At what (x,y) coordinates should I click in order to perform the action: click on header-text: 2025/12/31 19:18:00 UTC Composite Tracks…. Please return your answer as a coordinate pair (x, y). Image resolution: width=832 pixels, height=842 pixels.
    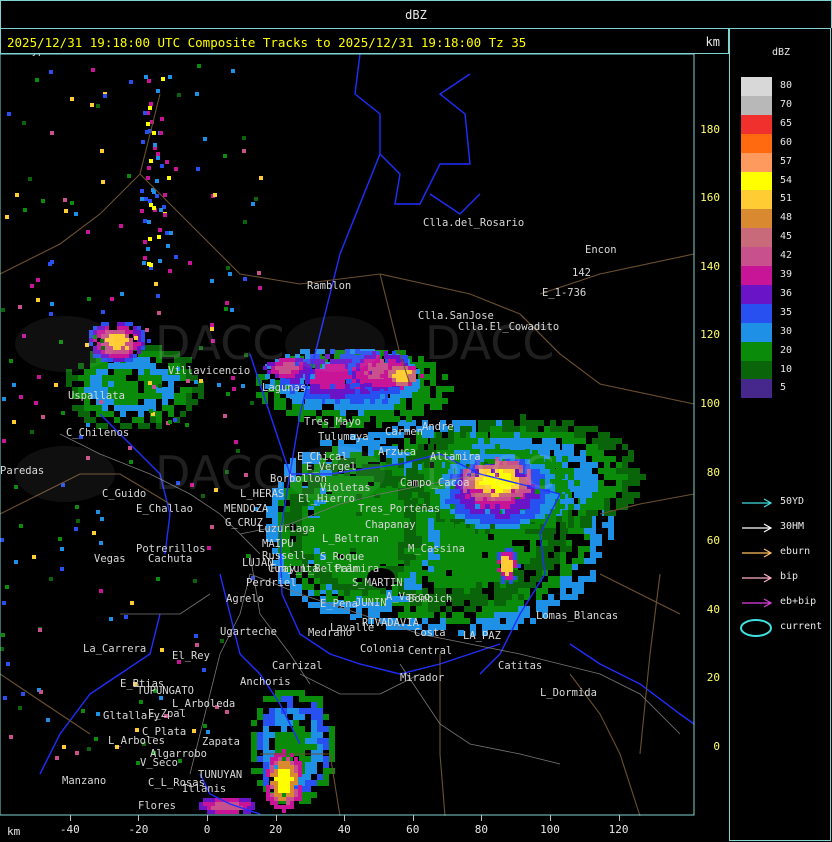
    Looking at the image, I should click on (267, 42).